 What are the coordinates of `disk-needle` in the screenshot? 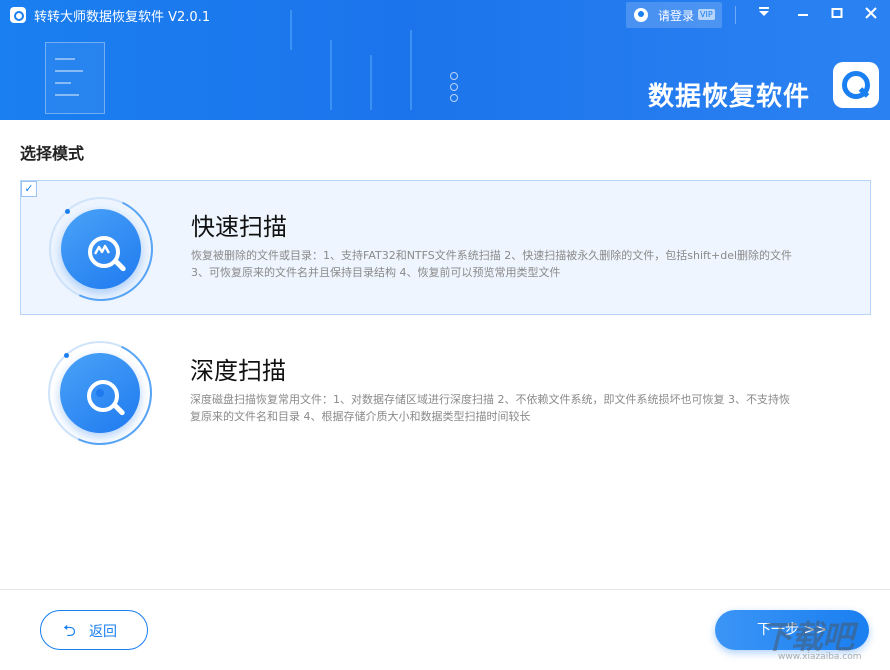 It's located at (119, 409).